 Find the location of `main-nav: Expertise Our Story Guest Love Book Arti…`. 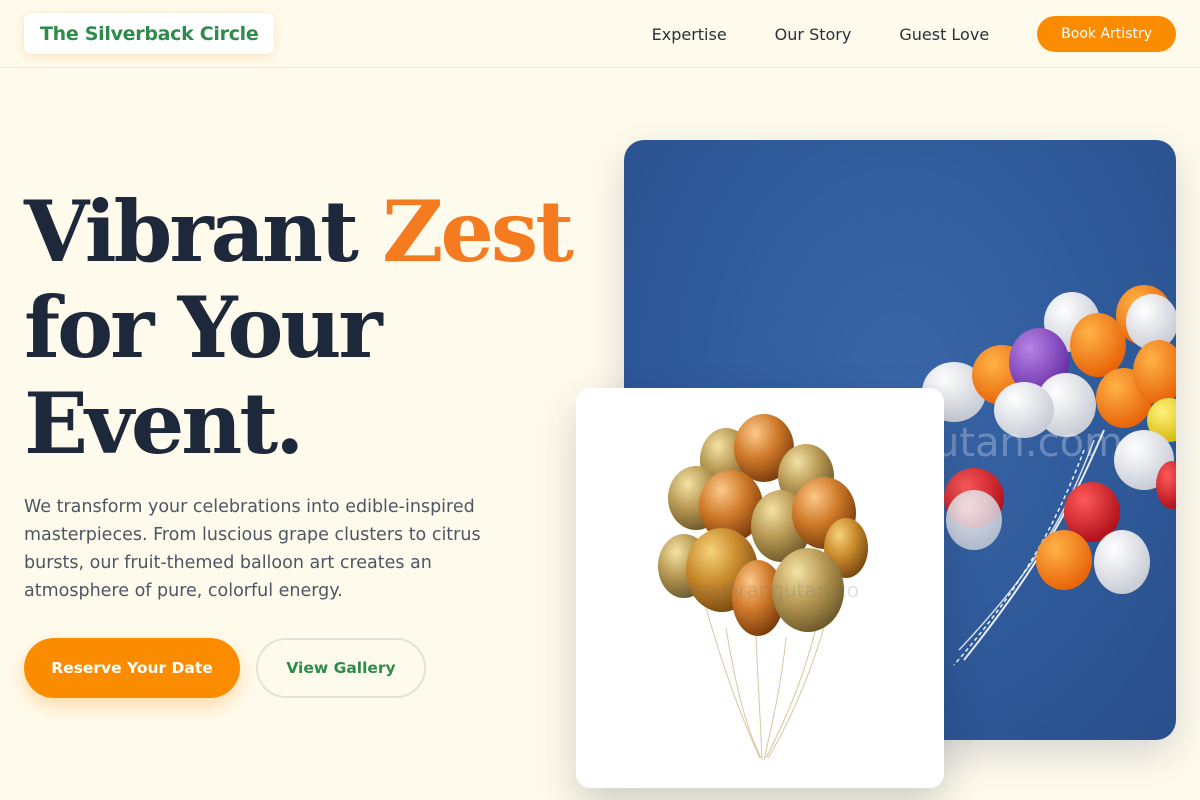

main-nav: Expertise Our Story Guest Love Book Arti… is located at coordinates (914, 34).